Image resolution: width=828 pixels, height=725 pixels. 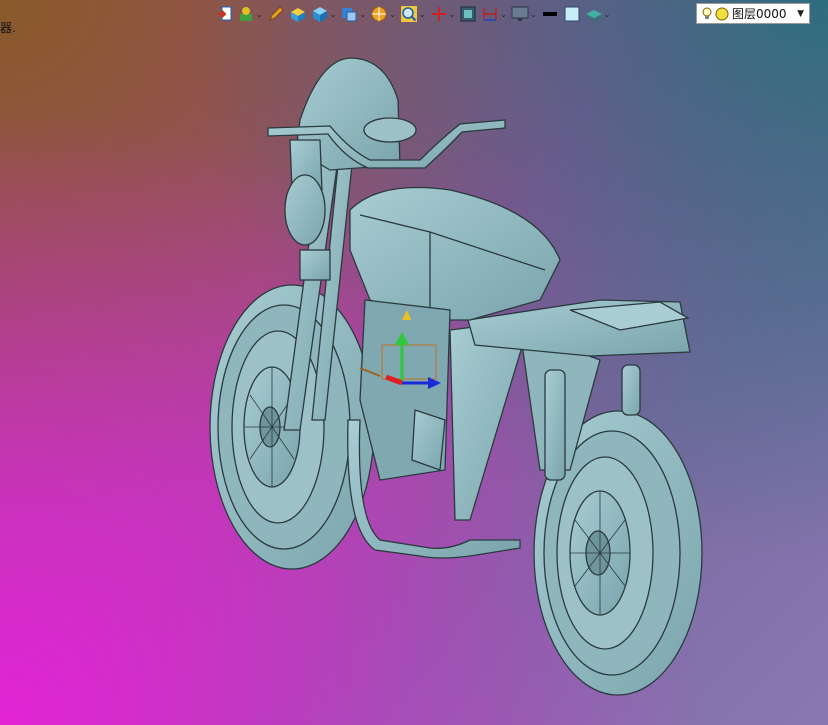 What do you see at coordinates (455, 253) in the screenshot?
I see `fuel-tank` at bounding box center [455, 253].